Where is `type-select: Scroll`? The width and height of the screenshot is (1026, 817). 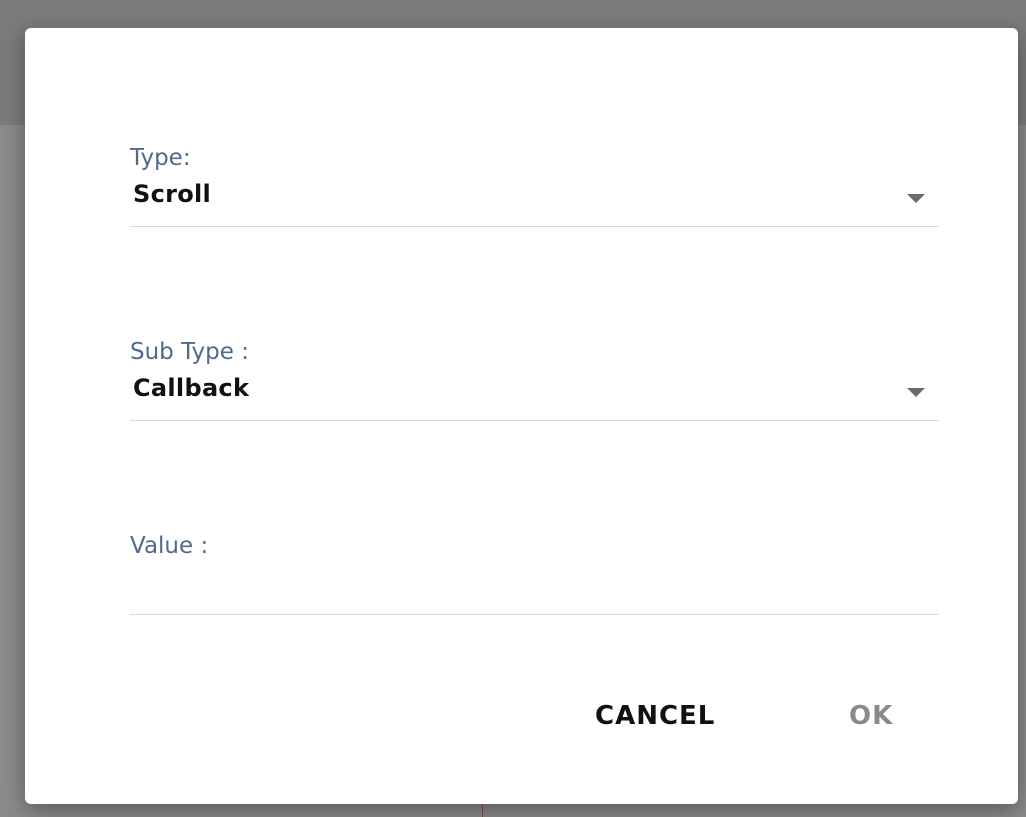 type-select: Scroll is located at coordinates (534, 199).